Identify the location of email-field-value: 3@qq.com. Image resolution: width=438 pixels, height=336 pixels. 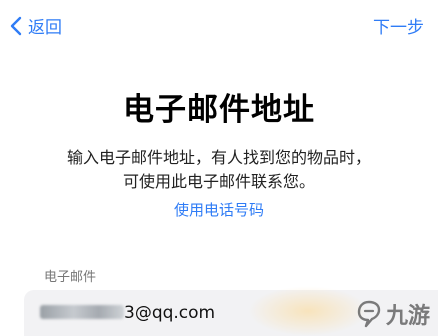
(127, 313).